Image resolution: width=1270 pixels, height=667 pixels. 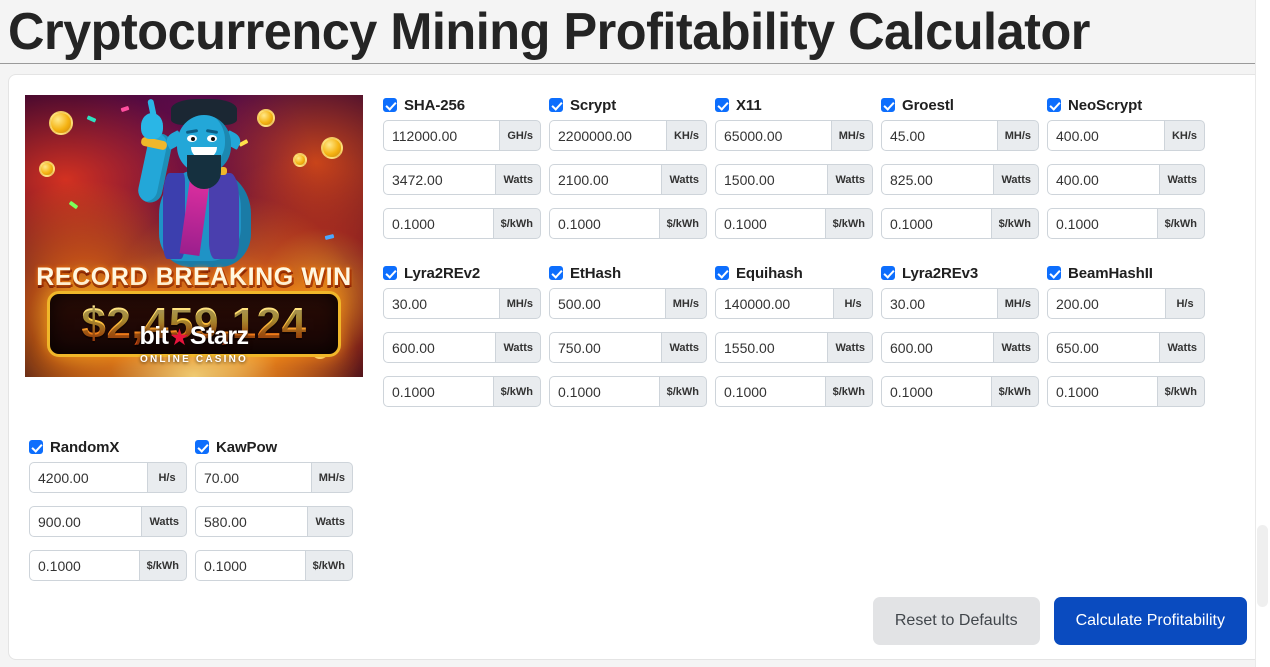 What do you see at coordinates (194, 277) in the screenshot?
I see `ad-headline: RECORD BREAKING WIN` at bounding box center [194, 277].